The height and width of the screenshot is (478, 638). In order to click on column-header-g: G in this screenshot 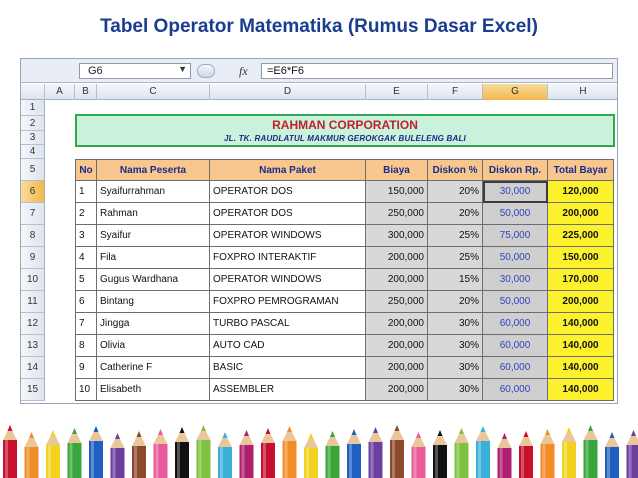, I will do `click(515, 92)`.